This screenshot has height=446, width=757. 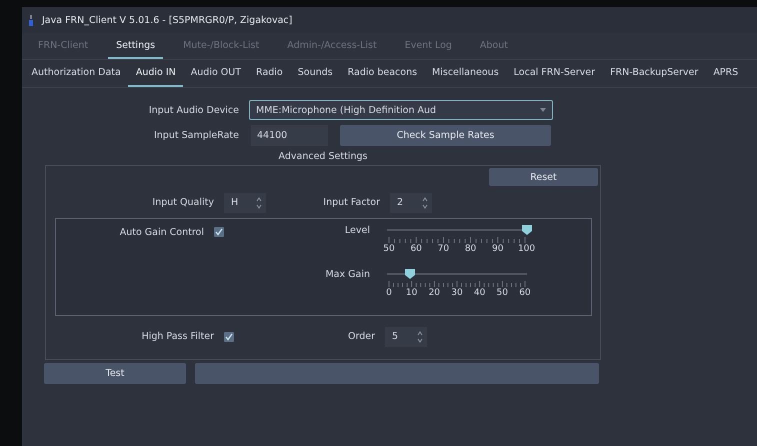 What do you see at coordinates (351, 202) in the screenshot?
I see `field-label: Input Factor` at bounding box center [351, 202].